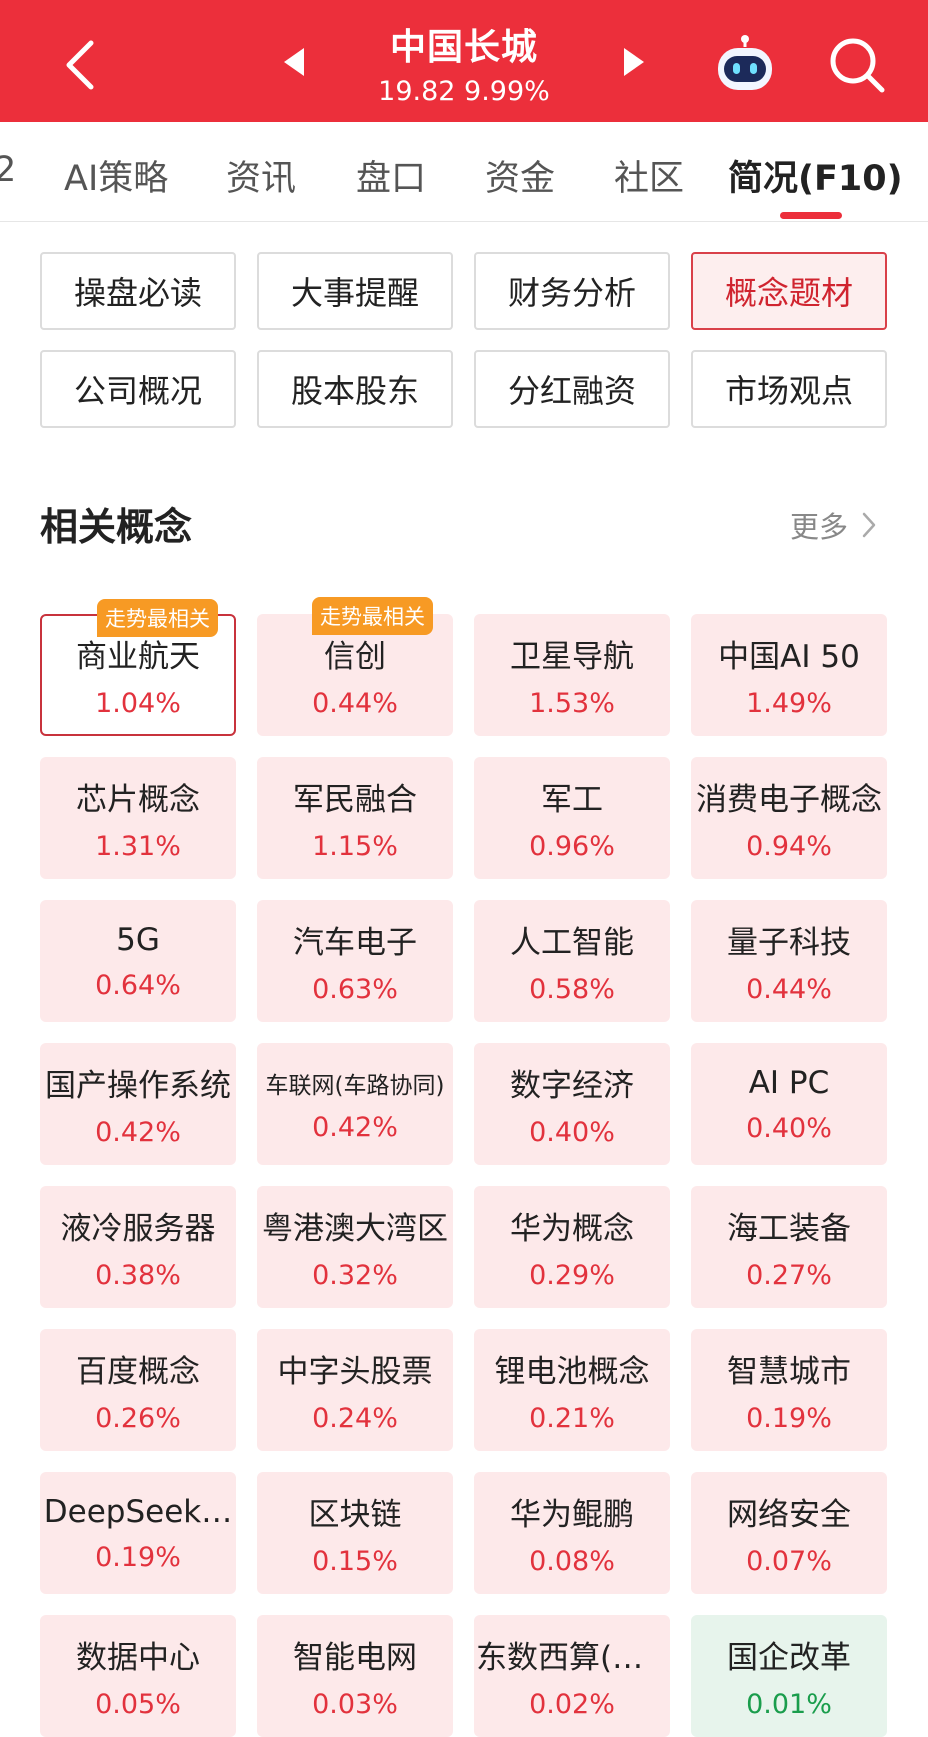  I want to click on concept-item: 走势最相关 信创 0.44%, so click(355, 666).